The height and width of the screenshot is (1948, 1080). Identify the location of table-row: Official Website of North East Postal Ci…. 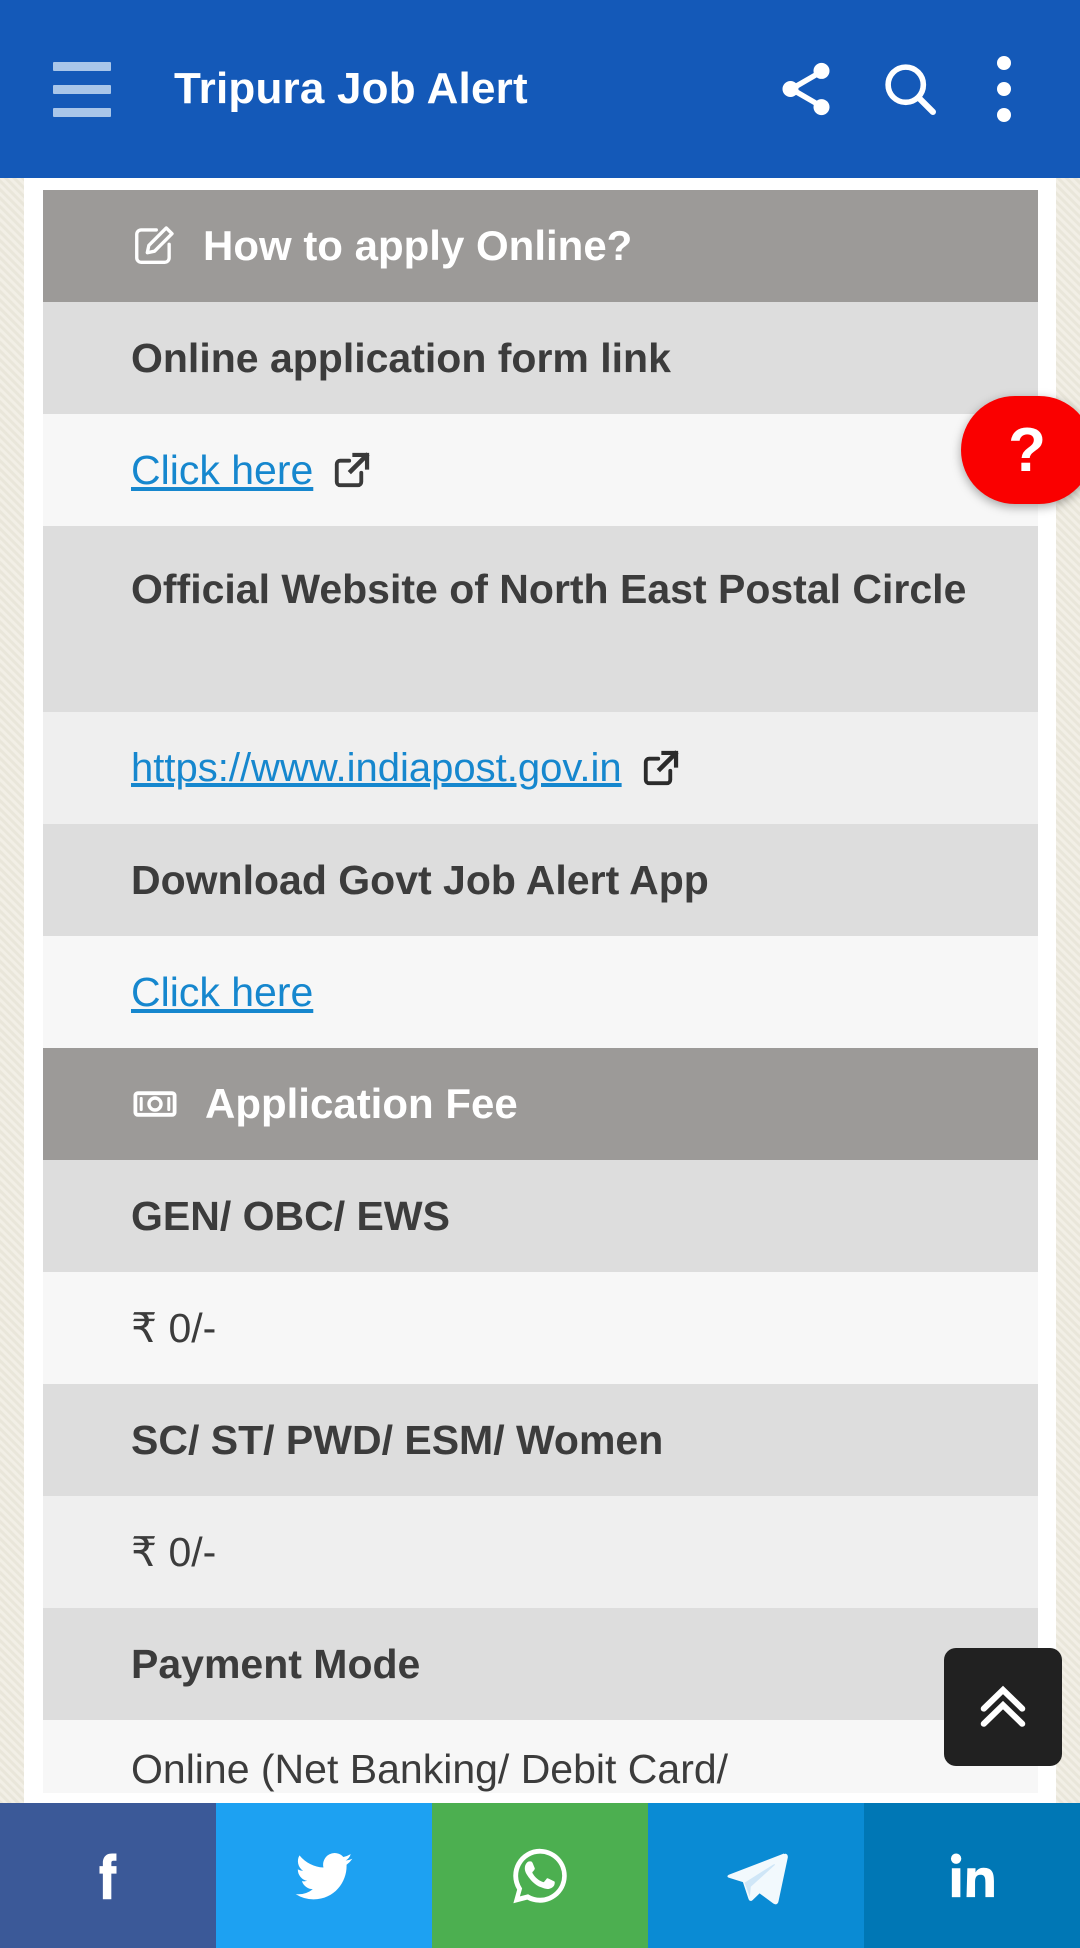
(540, 619).